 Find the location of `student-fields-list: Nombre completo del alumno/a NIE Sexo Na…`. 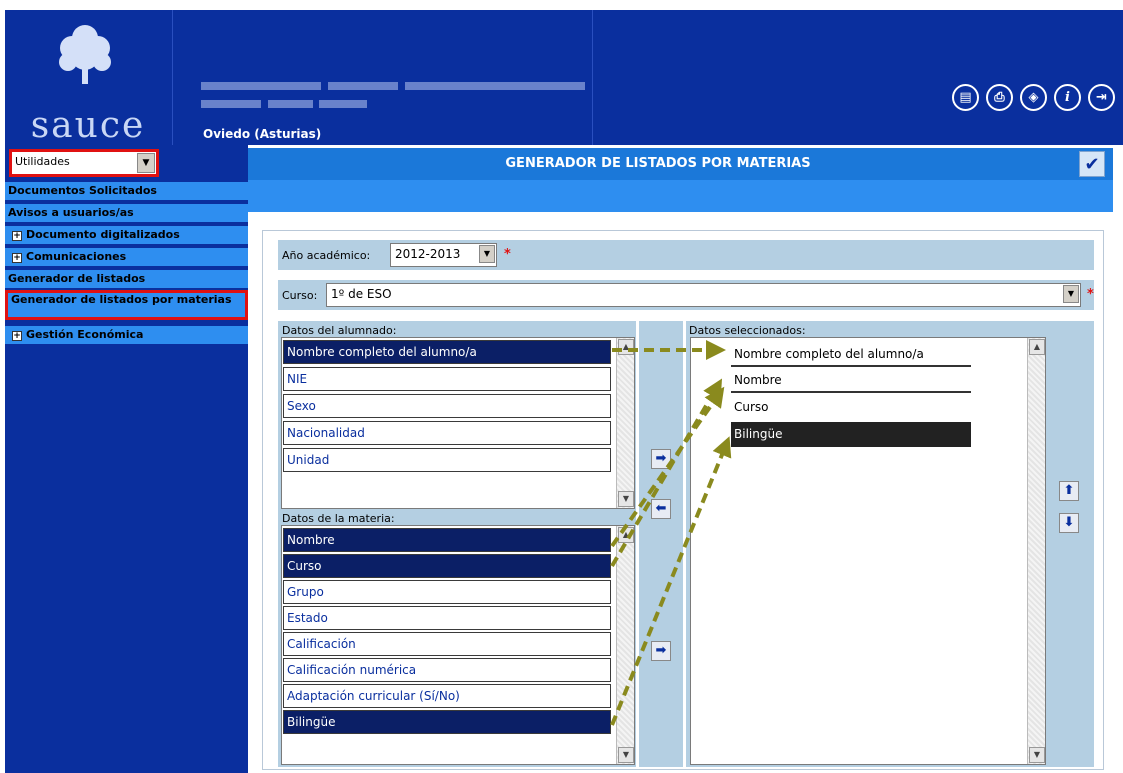

student-fields-list: Nombre completo del alumno/a NIE Sexo Na… is located at coordinates (458, 423).